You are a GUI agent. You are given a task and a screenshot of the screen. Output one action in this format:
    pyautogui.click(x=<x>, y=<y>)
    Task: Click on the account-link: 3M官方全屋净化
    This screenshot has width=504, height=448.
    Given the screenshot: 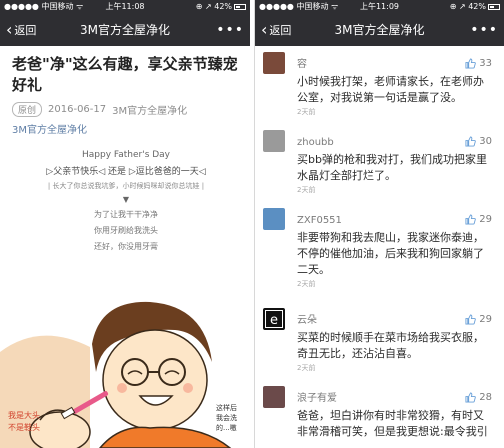 What is the action you would take?
    pyautogui.click(x=126, y=128)
    